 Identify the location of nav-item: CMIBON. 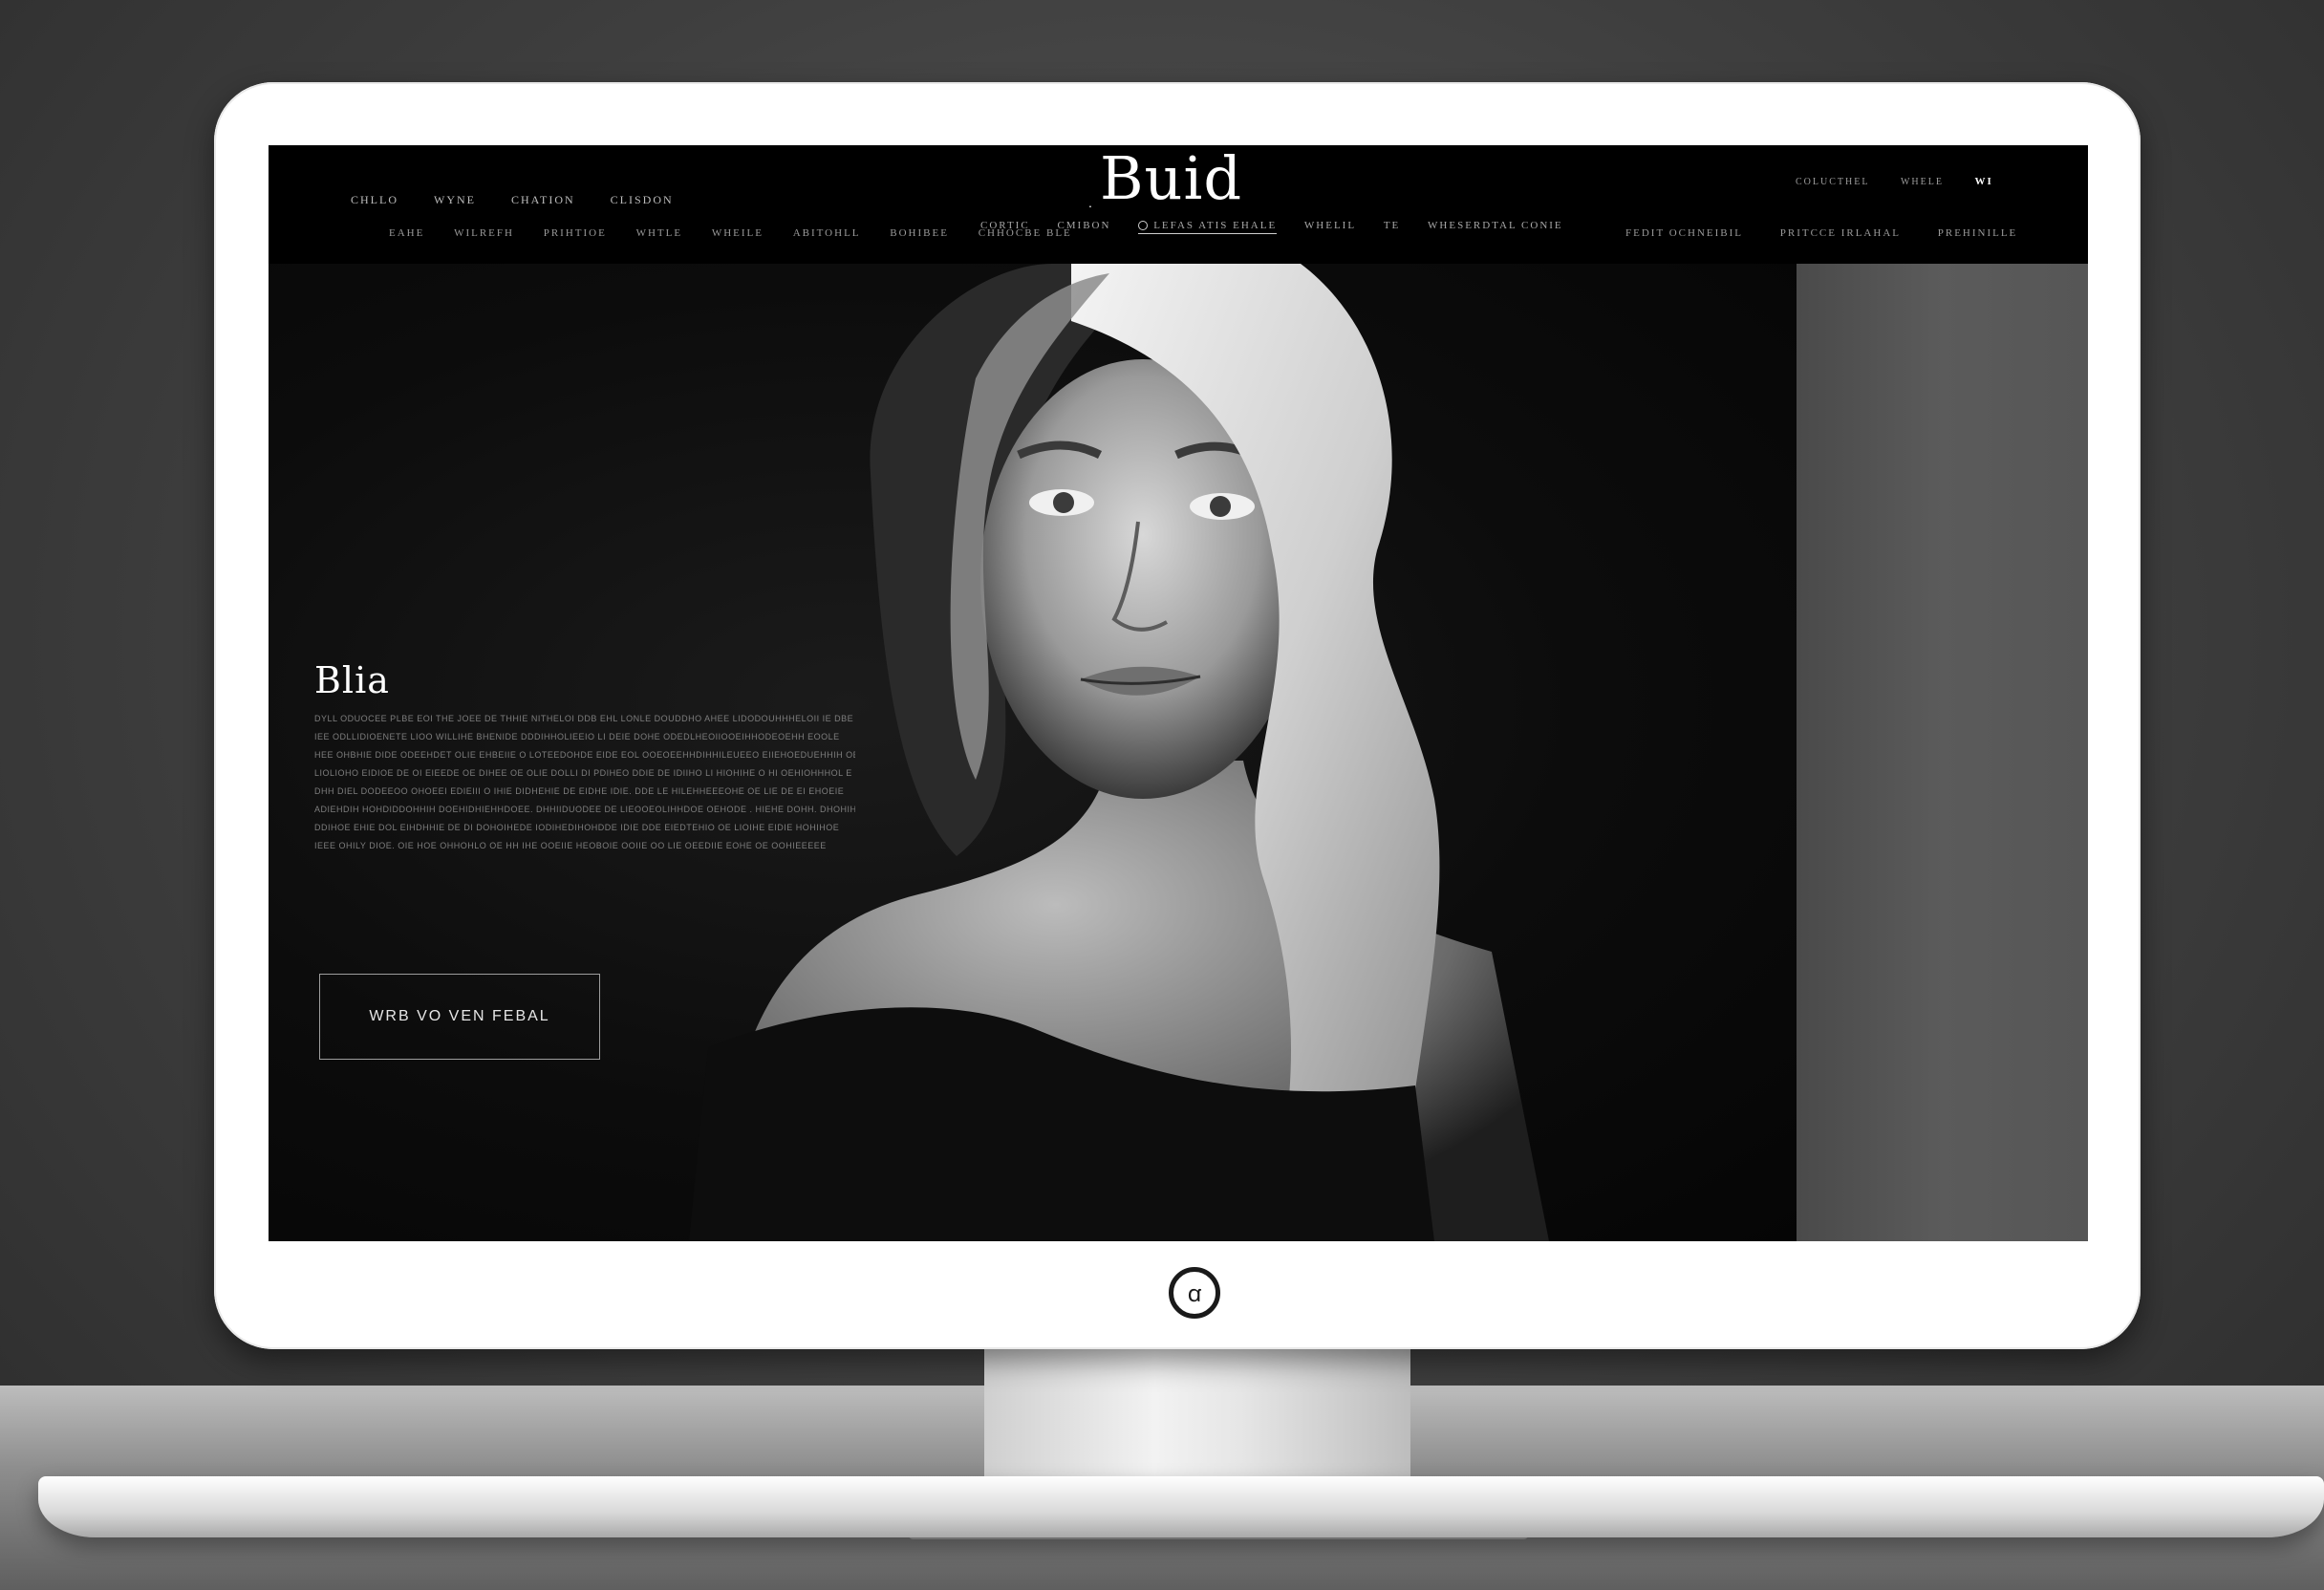
(1083, 225).